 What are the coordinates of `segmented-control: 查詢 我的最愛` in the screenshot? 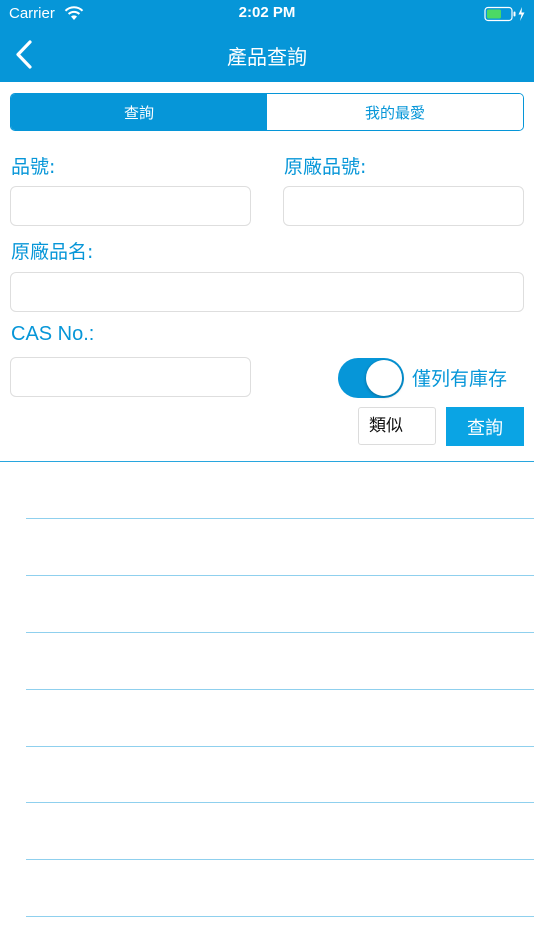 It's located at (267, 112).